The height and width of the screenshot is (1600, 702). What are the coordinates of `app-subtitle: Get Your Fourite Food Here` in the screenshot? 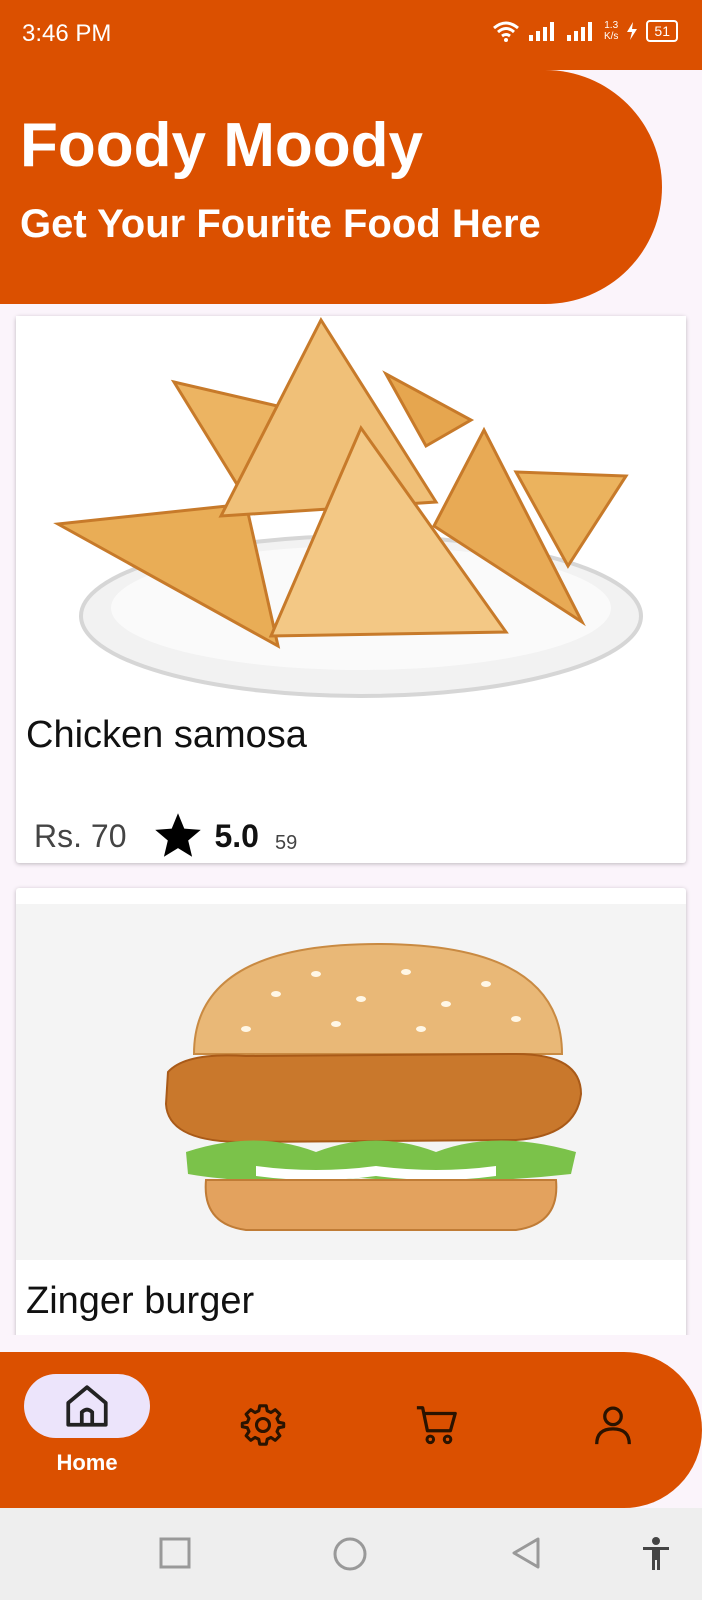 It's located at (280, 224).